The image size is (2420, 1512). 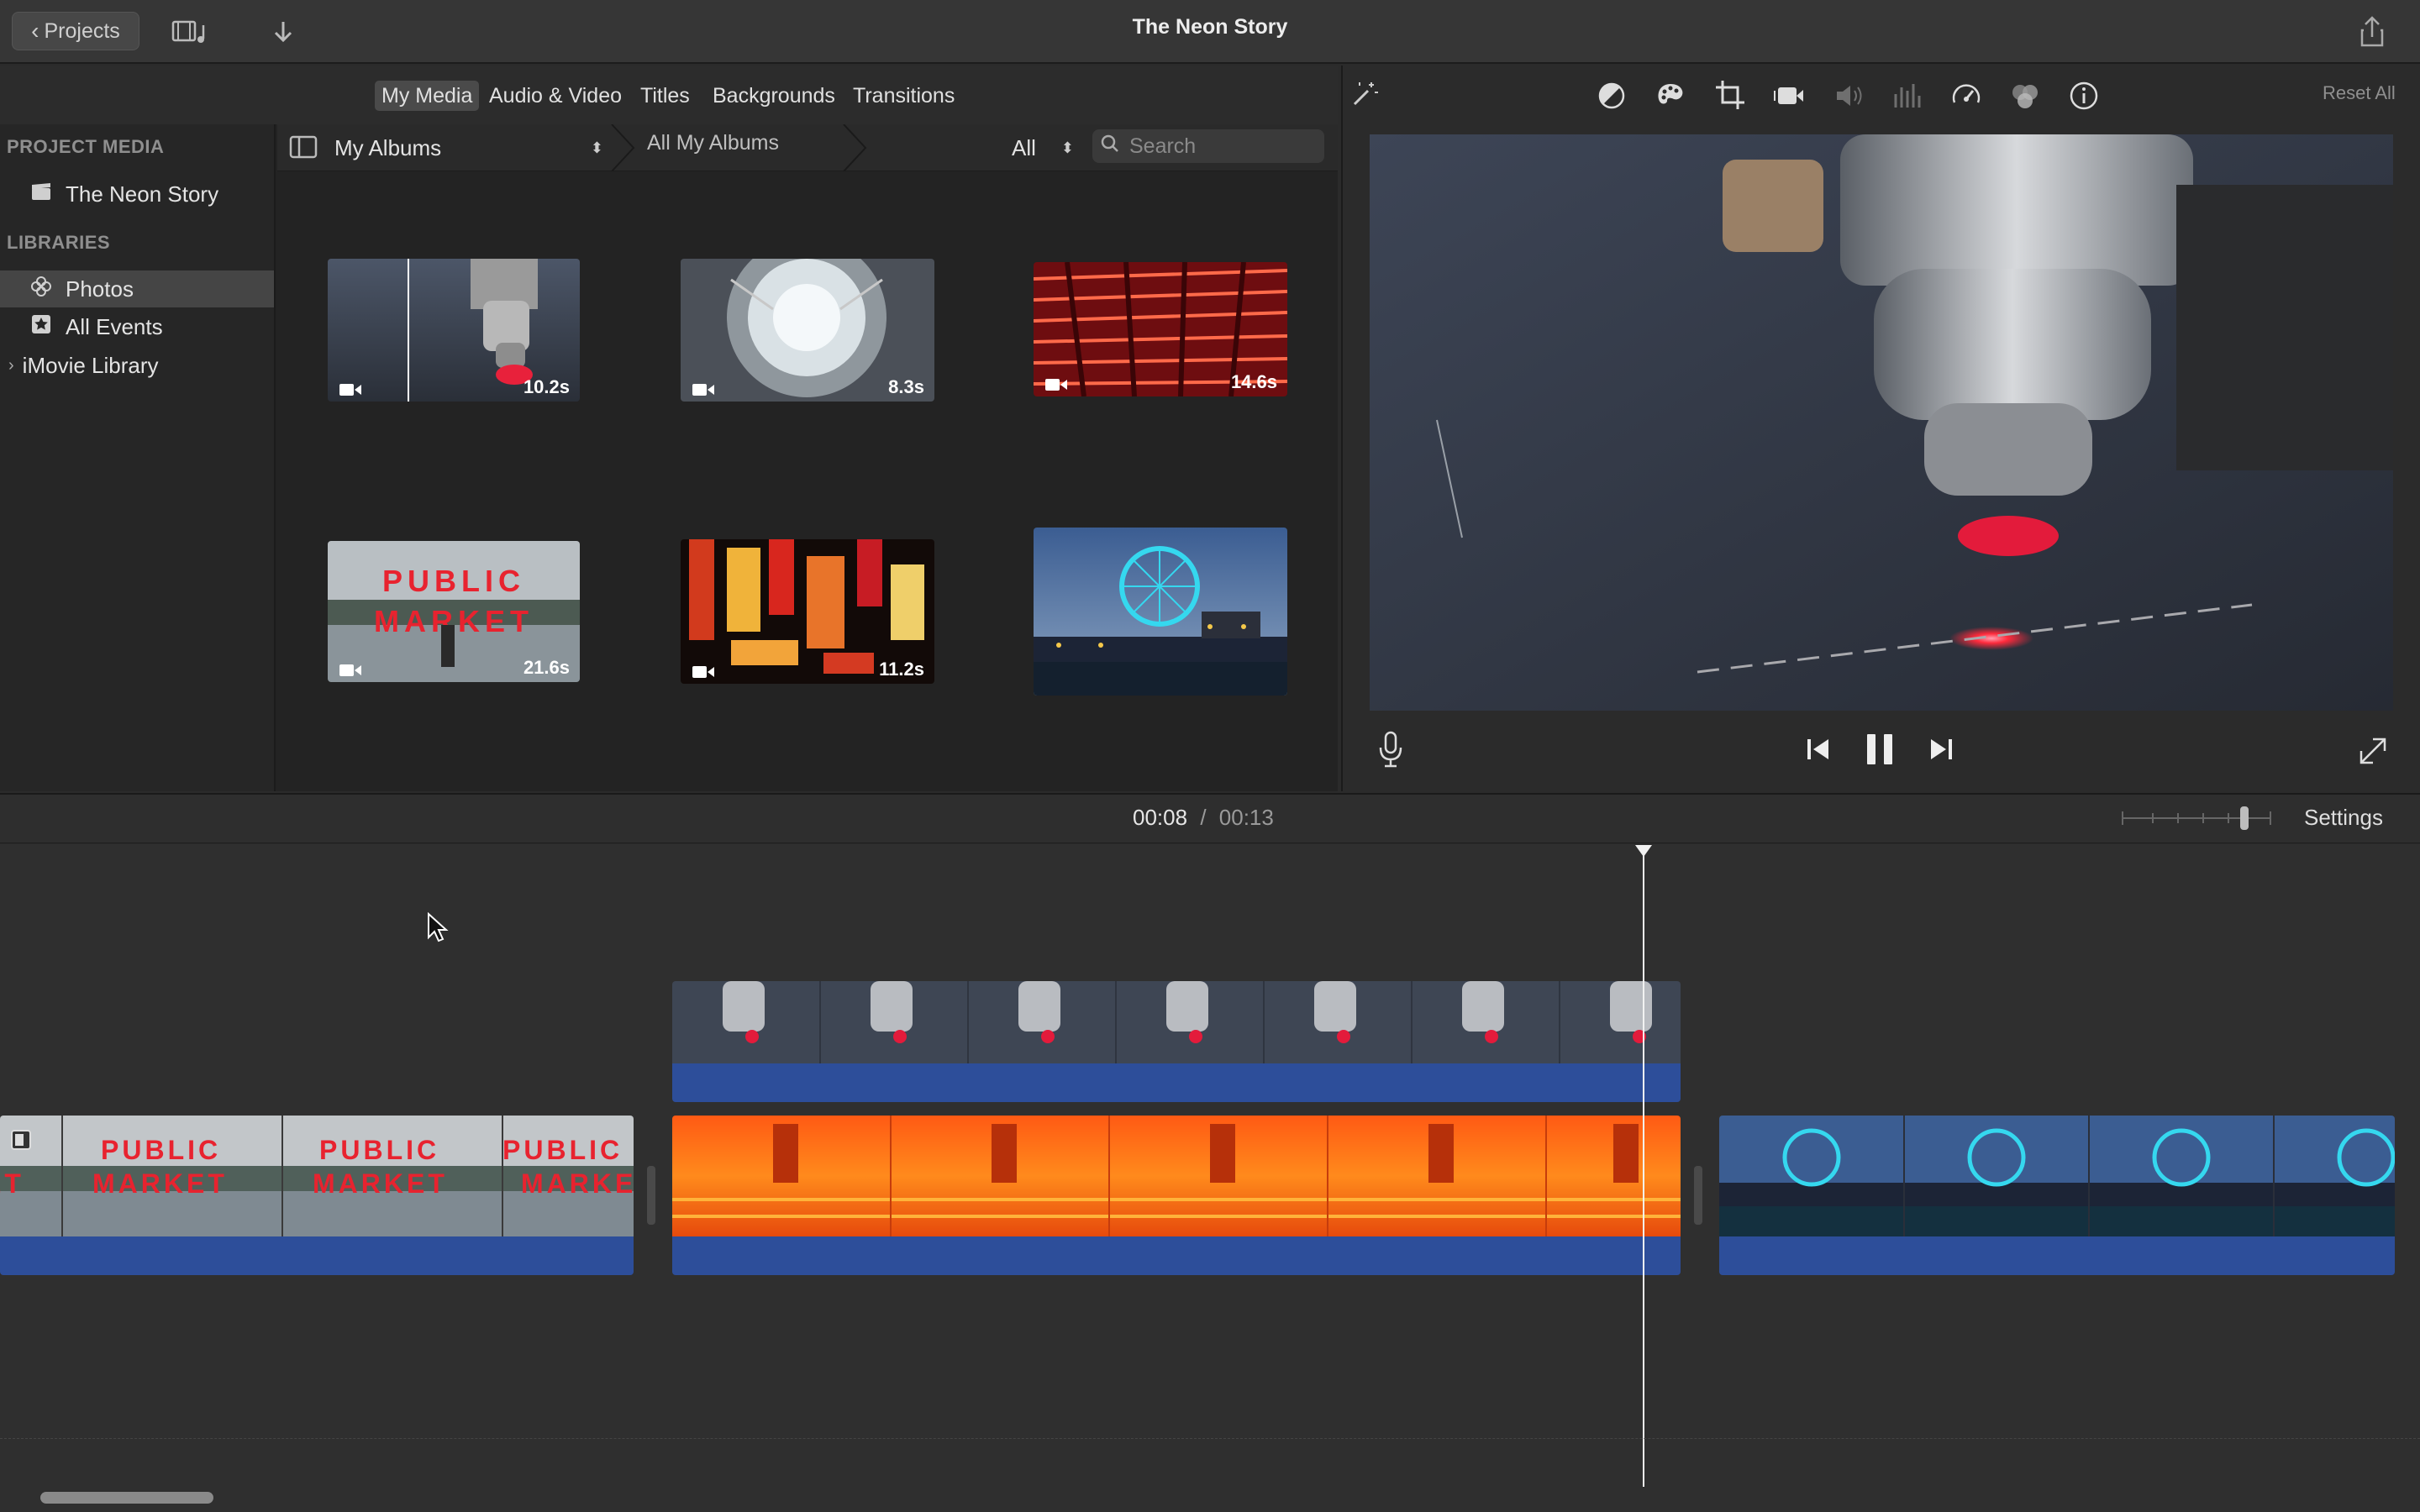 I want to click on info-icon, so click(x=2084, y=96).